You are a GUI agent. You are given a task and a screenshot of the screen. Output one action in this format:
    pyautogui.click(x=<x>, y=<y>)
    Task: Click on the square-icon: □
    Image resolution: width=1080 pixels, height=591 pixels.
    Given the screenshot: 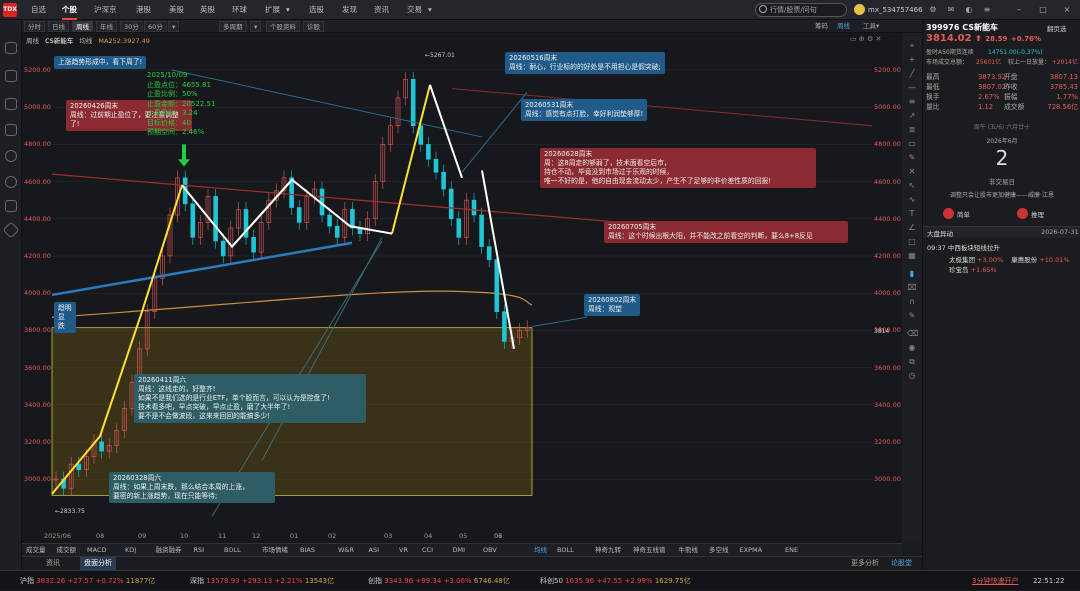 What is the action you would take?
    pyautogui.click(x=912, y=242)
    